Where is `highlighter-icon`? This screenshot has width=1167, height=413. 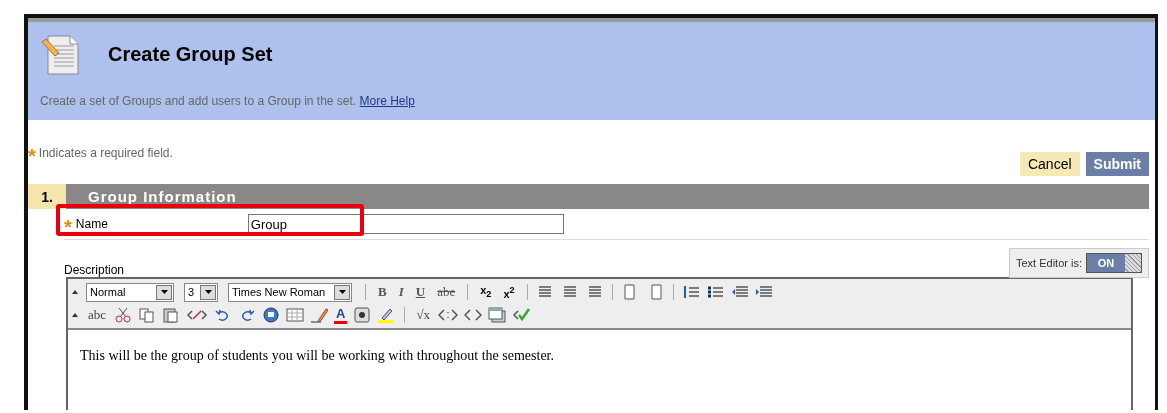
highlighter-icon is located at coordinates (386, 315).